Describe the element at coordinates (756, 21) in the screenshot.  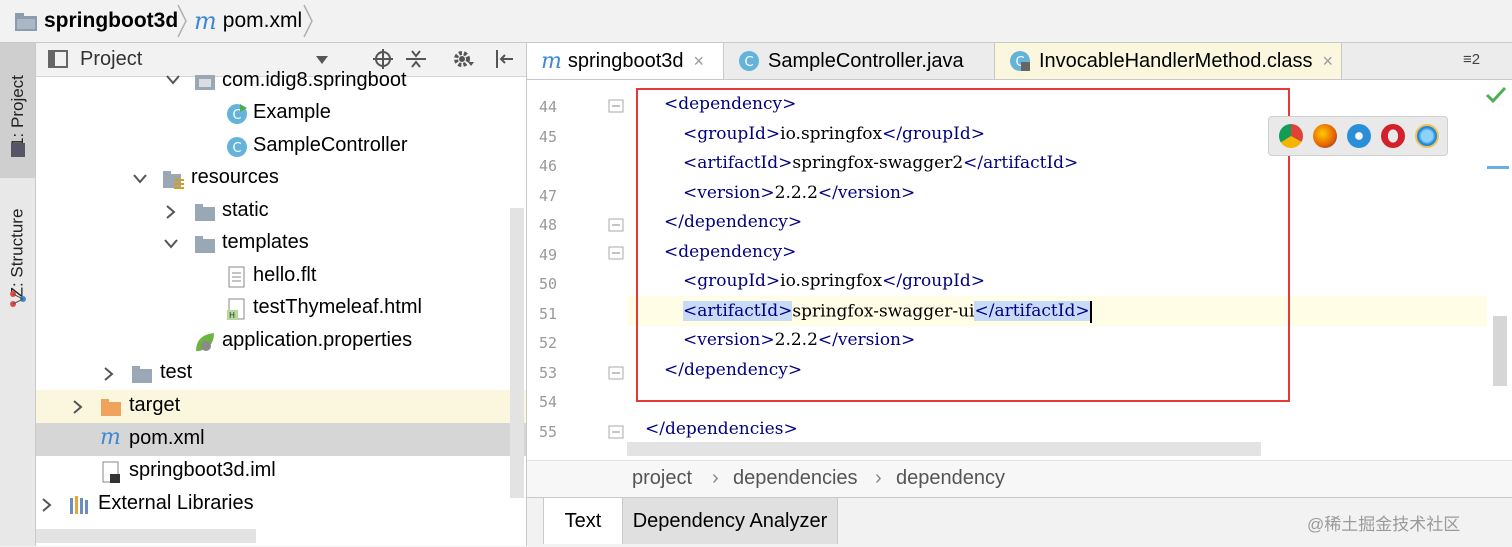
I see `navigation-bar: springboot3d m pom.xml` at that location.